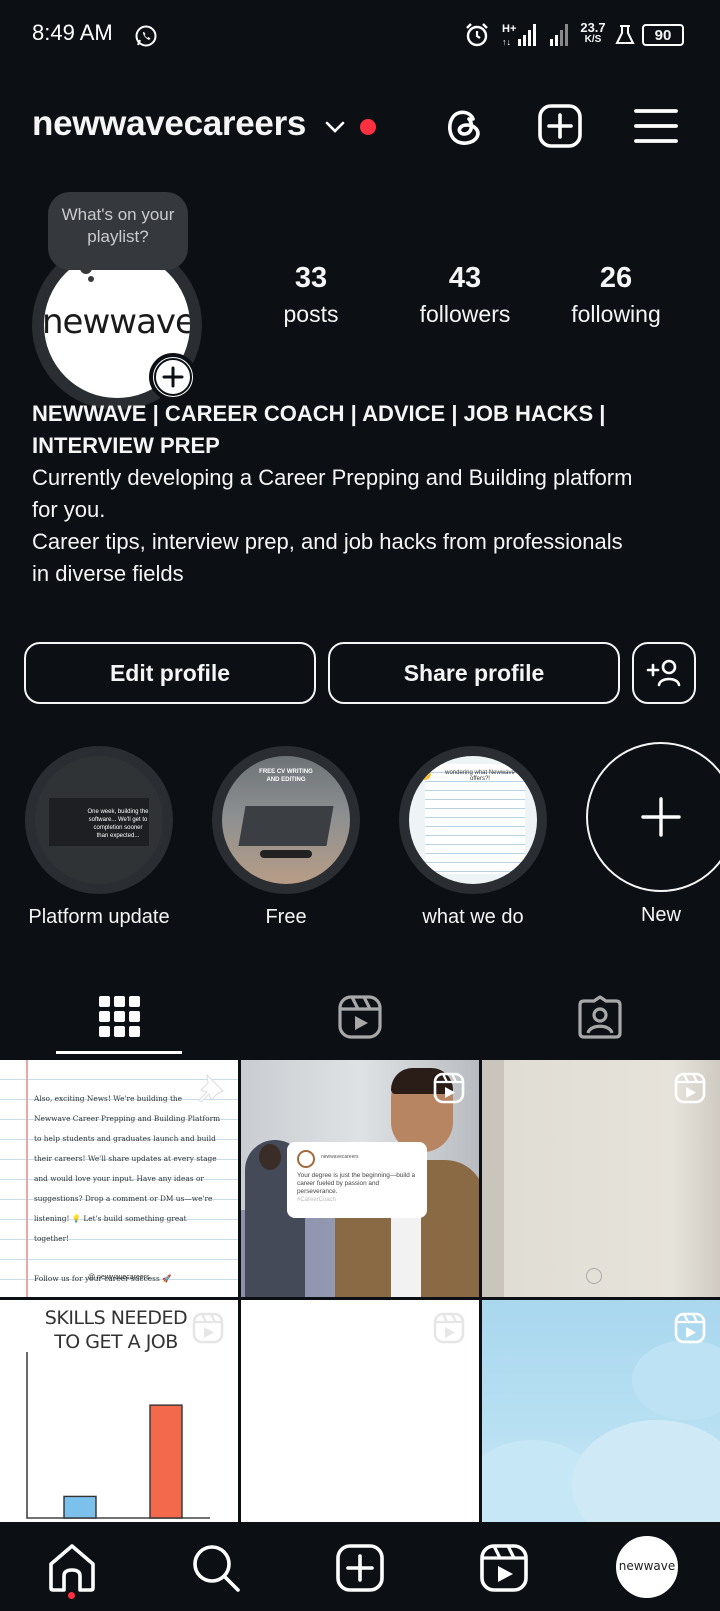 This screenshot has width=720, height=1611. I want to click on tab-grid, so click(120, 1017).